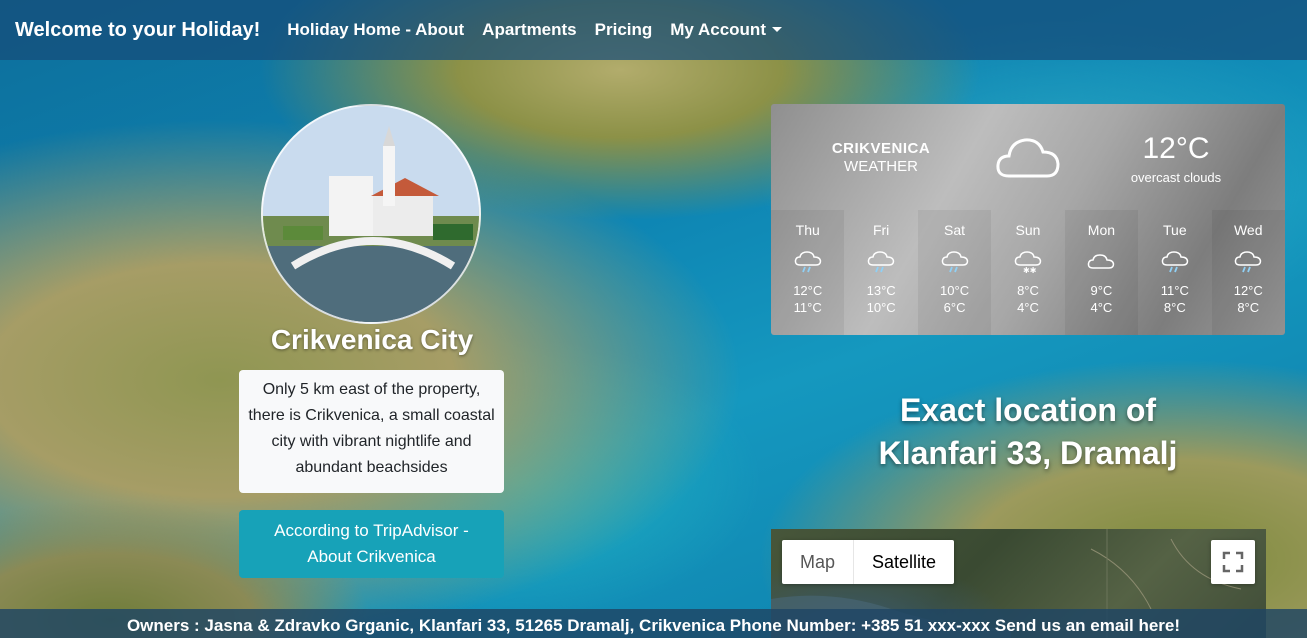 The height and width of the screenshot is (638, 1307). I want to click on forecast-day: Sun ✱✱ 8°C 4°C, so click(1027, 272).